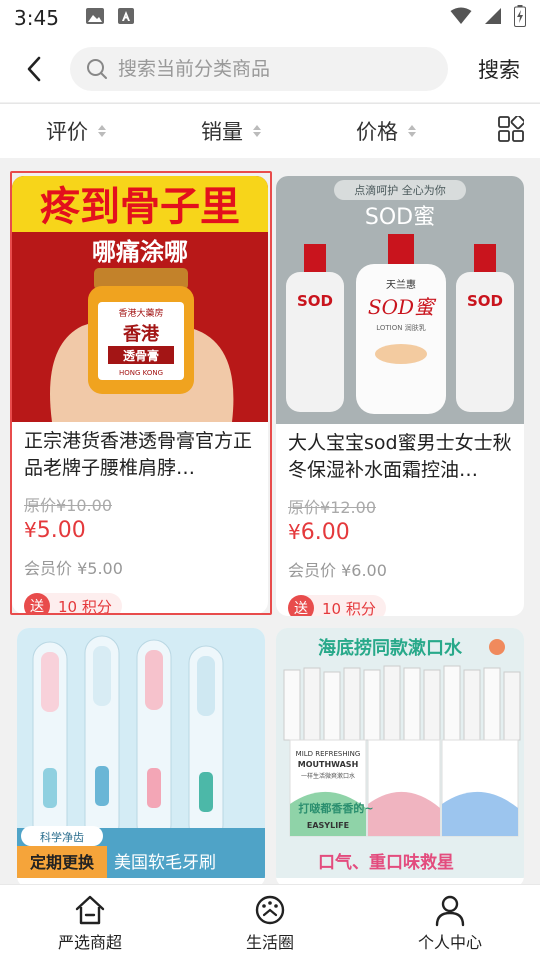 The width and height of the screenshot is (540, 960). What do you see at coordinates (377, 132) in the screenshot?
I see `sort-label: 价格` at bounding box center [377, 132].